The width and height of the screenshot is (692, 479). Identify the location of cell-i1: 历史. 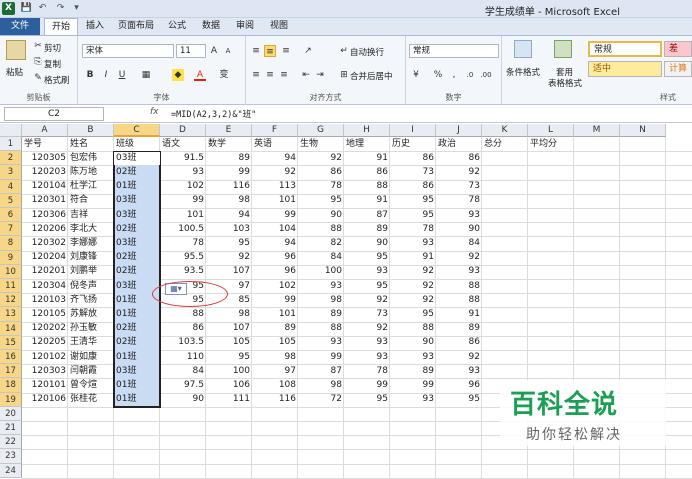
(413, 144).